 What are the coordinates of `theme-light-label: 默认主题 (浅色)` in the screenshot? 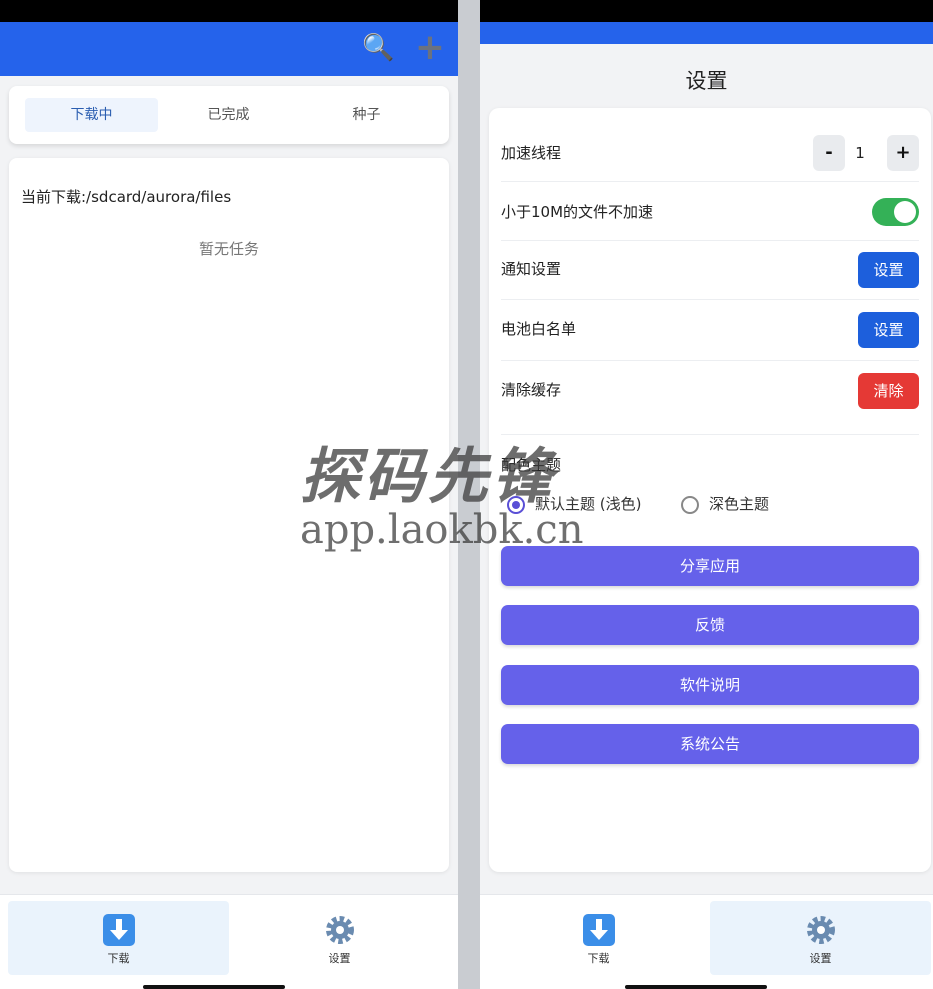 It's located at (588, 504).